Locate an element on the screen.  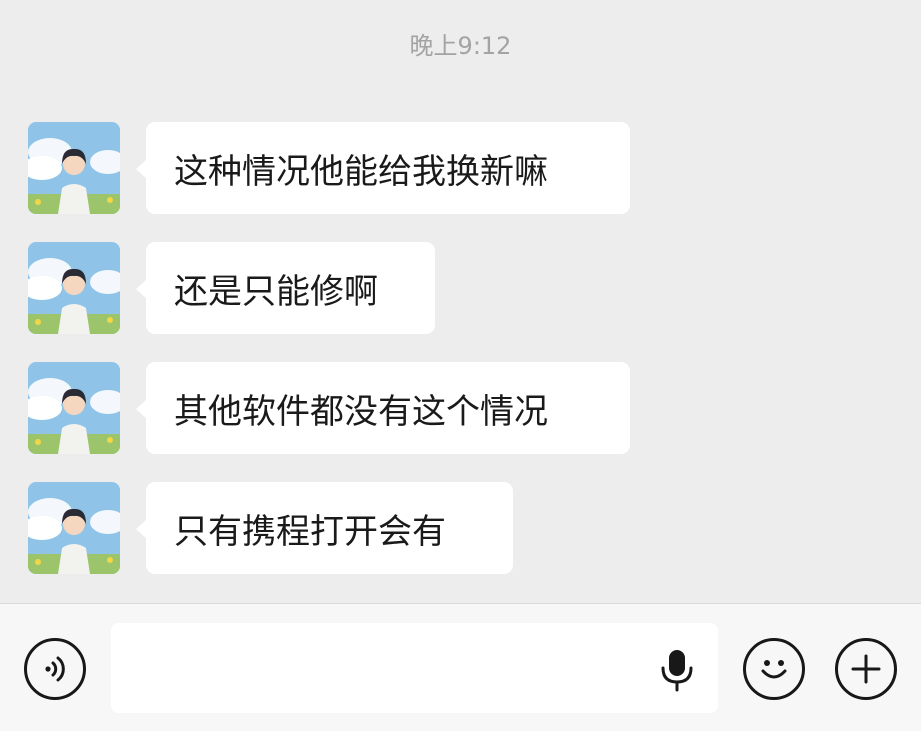
more-options-button is located at coordinates (866, 669).